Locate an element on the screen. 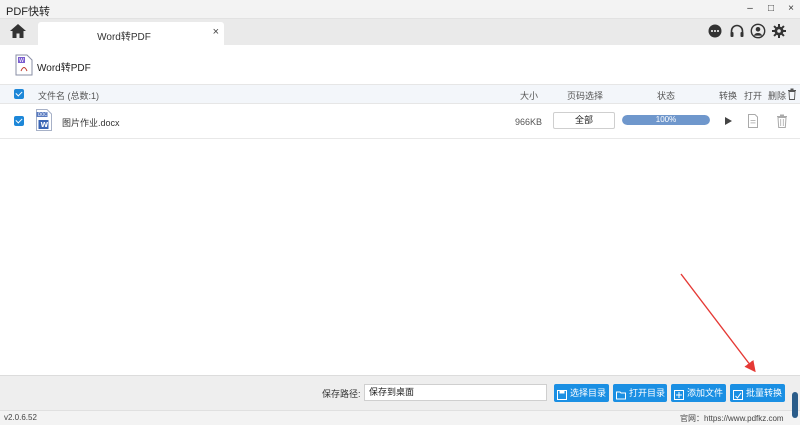 The image size is (800, 425). close-button: × is located at coordinates (791, 9).